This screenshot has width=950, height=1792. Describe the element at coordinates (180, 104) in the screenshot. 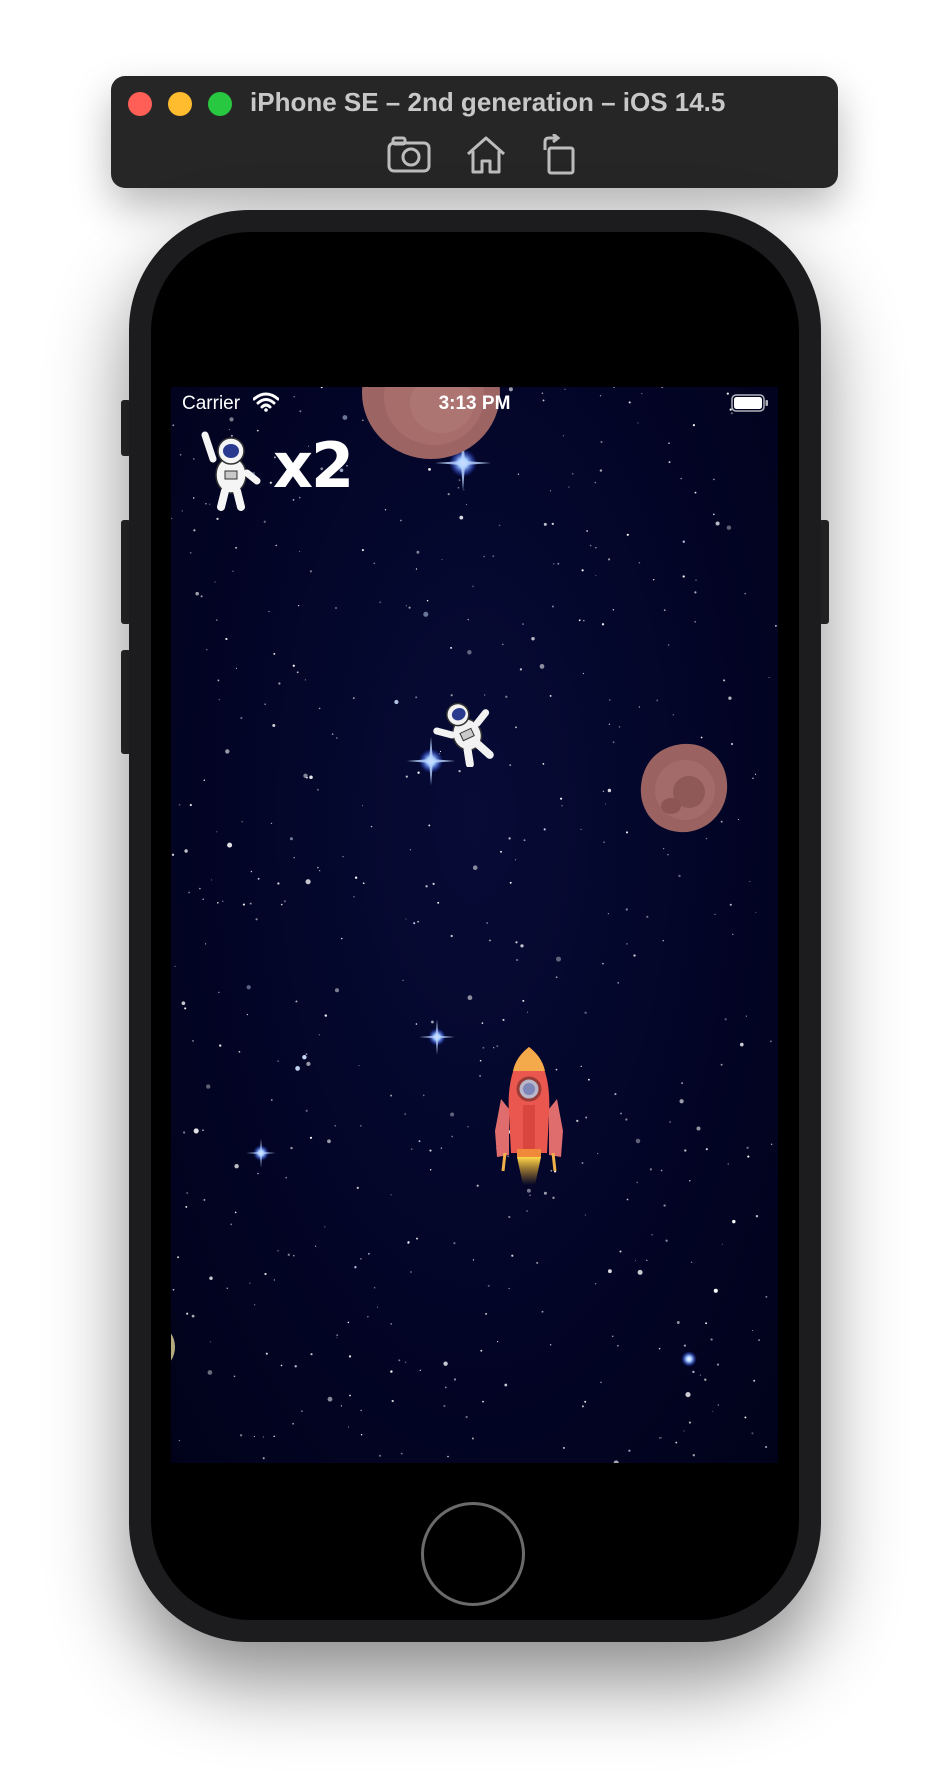

I see `window-minimize-button` at that location.